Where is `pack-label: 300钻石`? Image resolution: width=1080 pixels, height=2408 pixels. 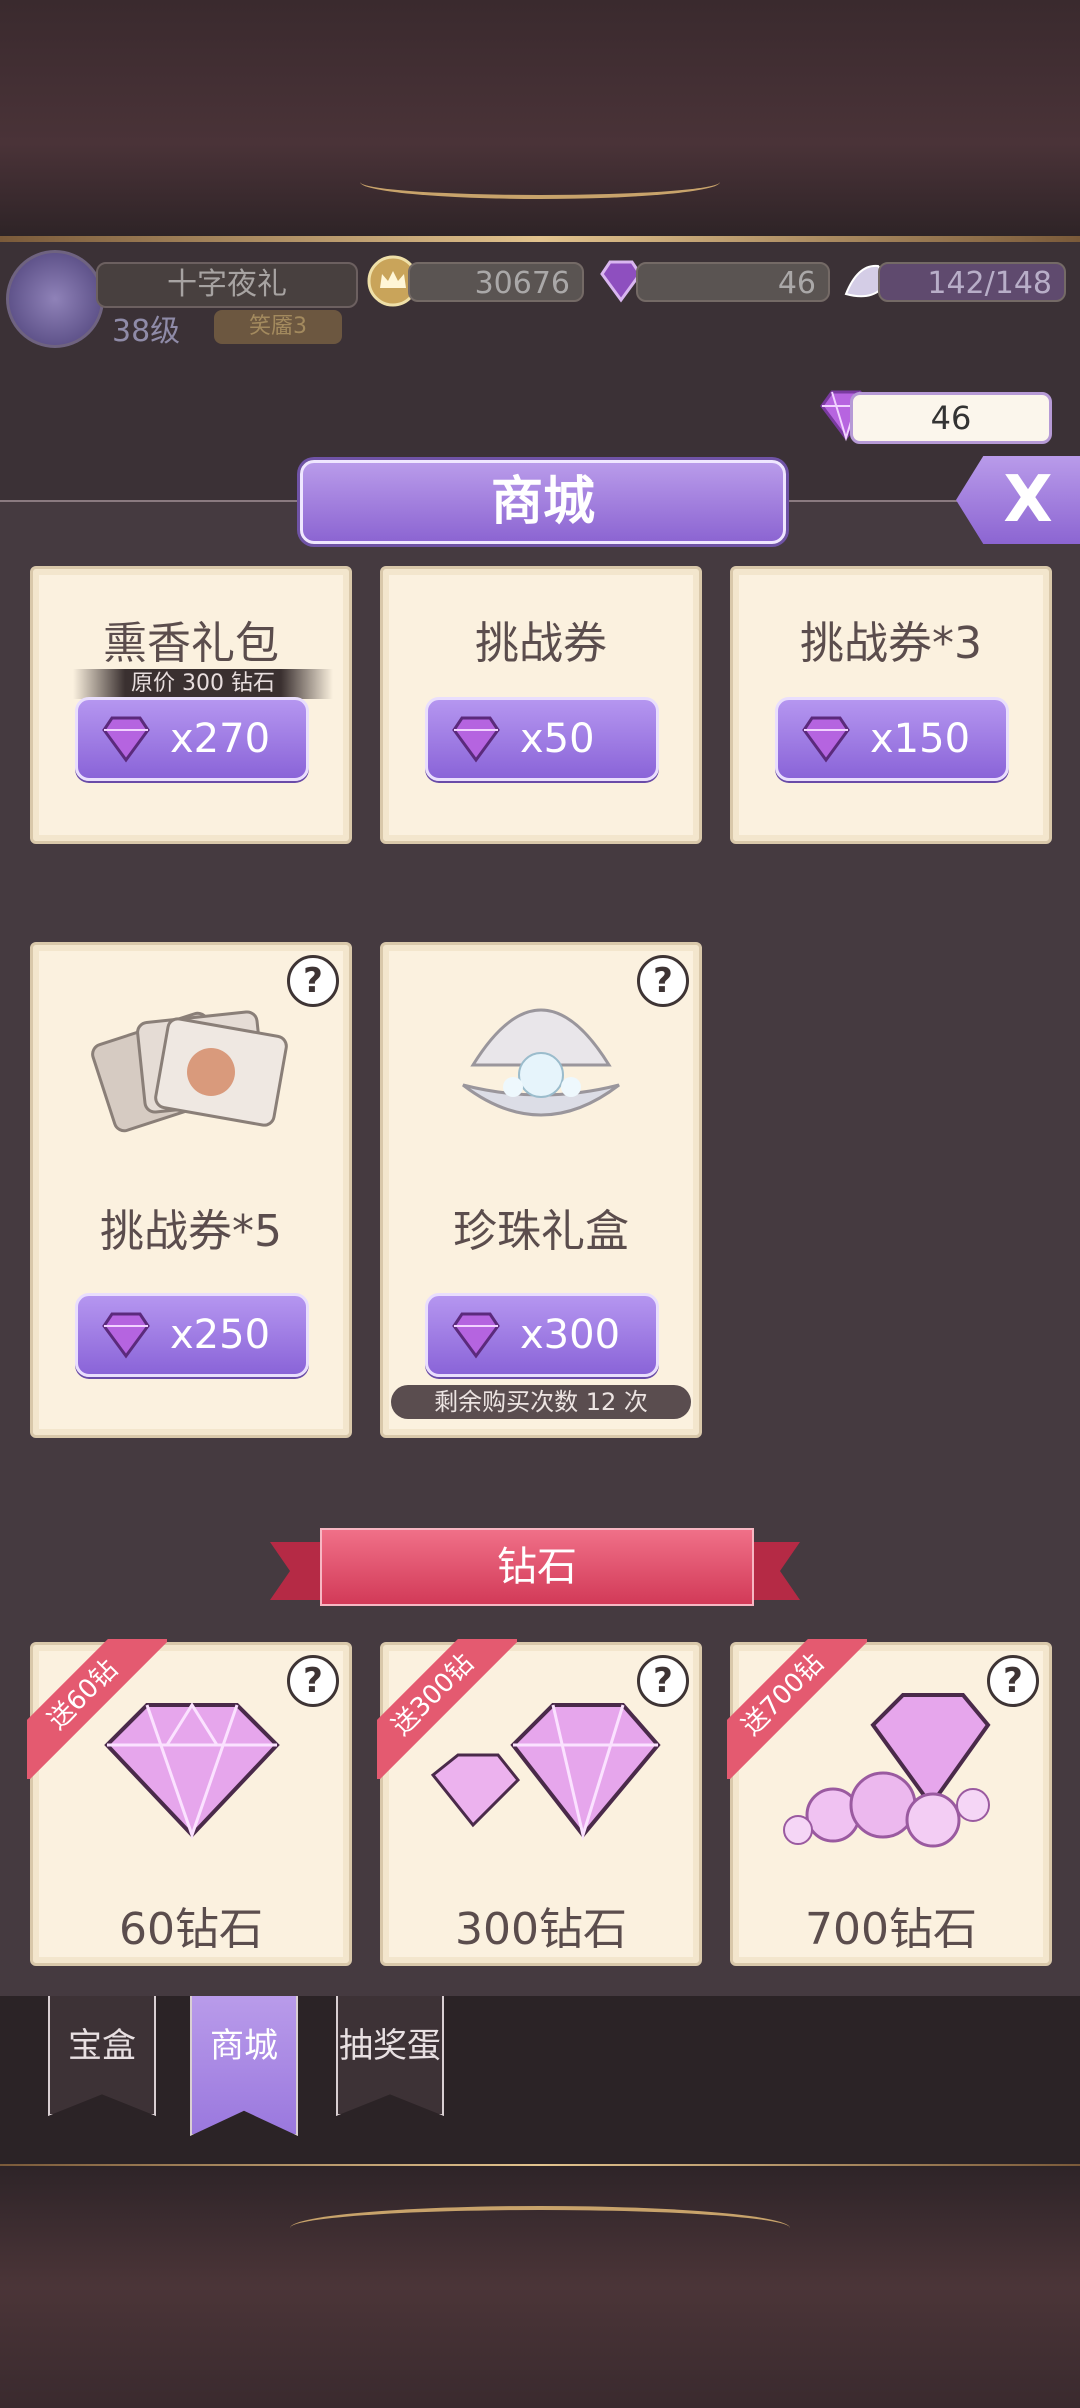
pack-label: 300钻石 is located at coordinates (541, 1929).